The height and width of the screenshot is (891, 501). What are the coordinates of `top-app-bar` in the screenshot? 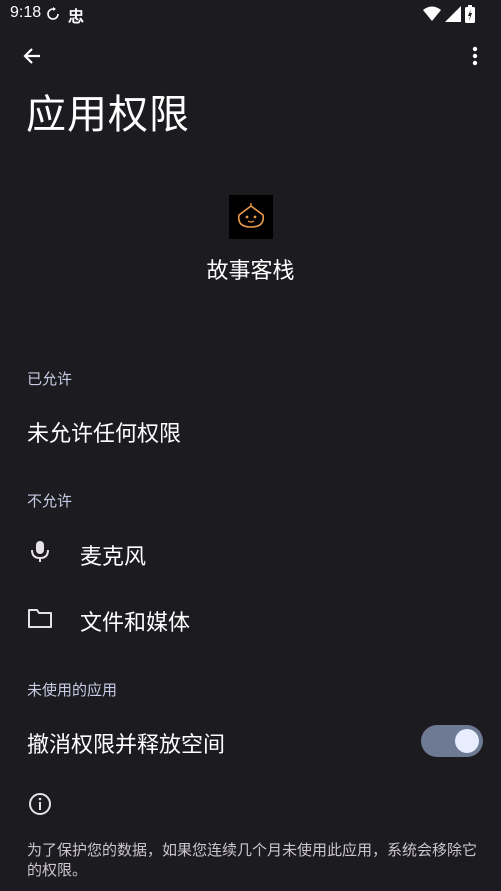 It's located at (250, 58).